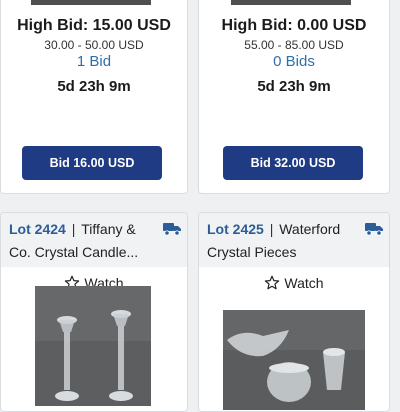 The height and width of the screenshot is (412, 400). Describe the element at coordinates (294, 45) in the screenshot. I see `estimate-range: 55.00 - 85.00 USD` at that location.